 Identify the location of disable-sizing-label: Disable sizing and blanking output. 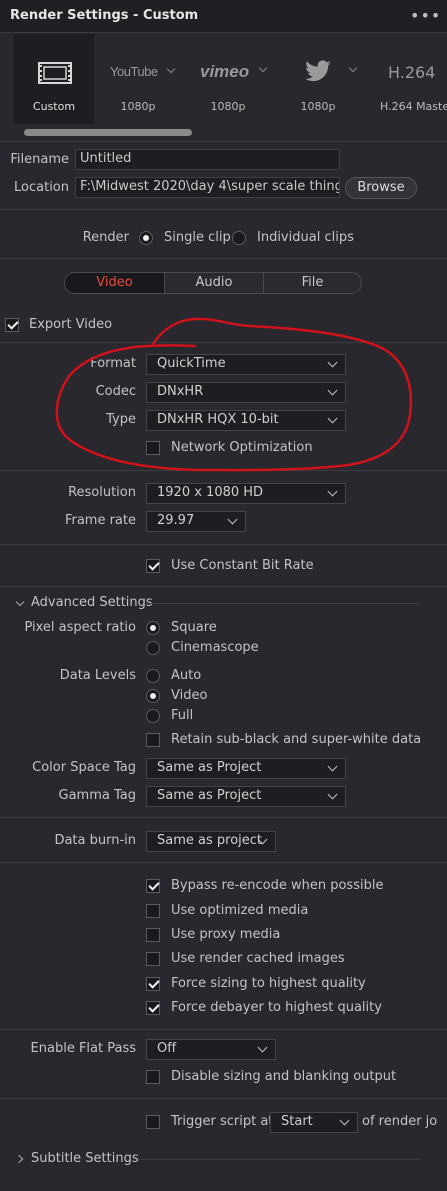
(284, 1076).